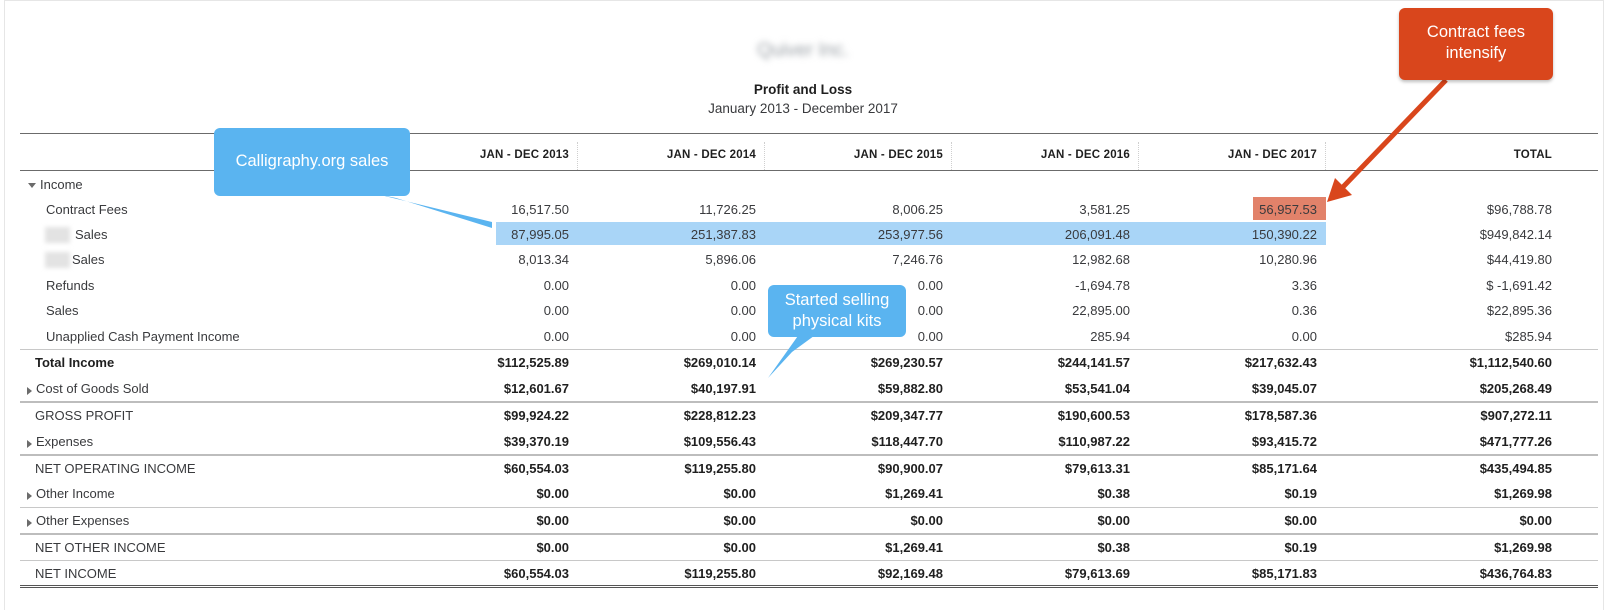 This screenshot has height=612, width=1606. What do you see at coordinates (720, 441) in the screenshot?
I see `cell-2014: $109,556.43` at bounding box center [720, 441].